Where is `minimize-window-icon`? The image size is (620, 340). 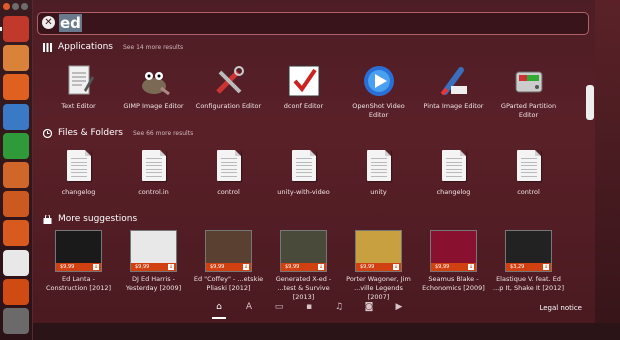 minimize-window-icon is located at coordinates (15, 6).